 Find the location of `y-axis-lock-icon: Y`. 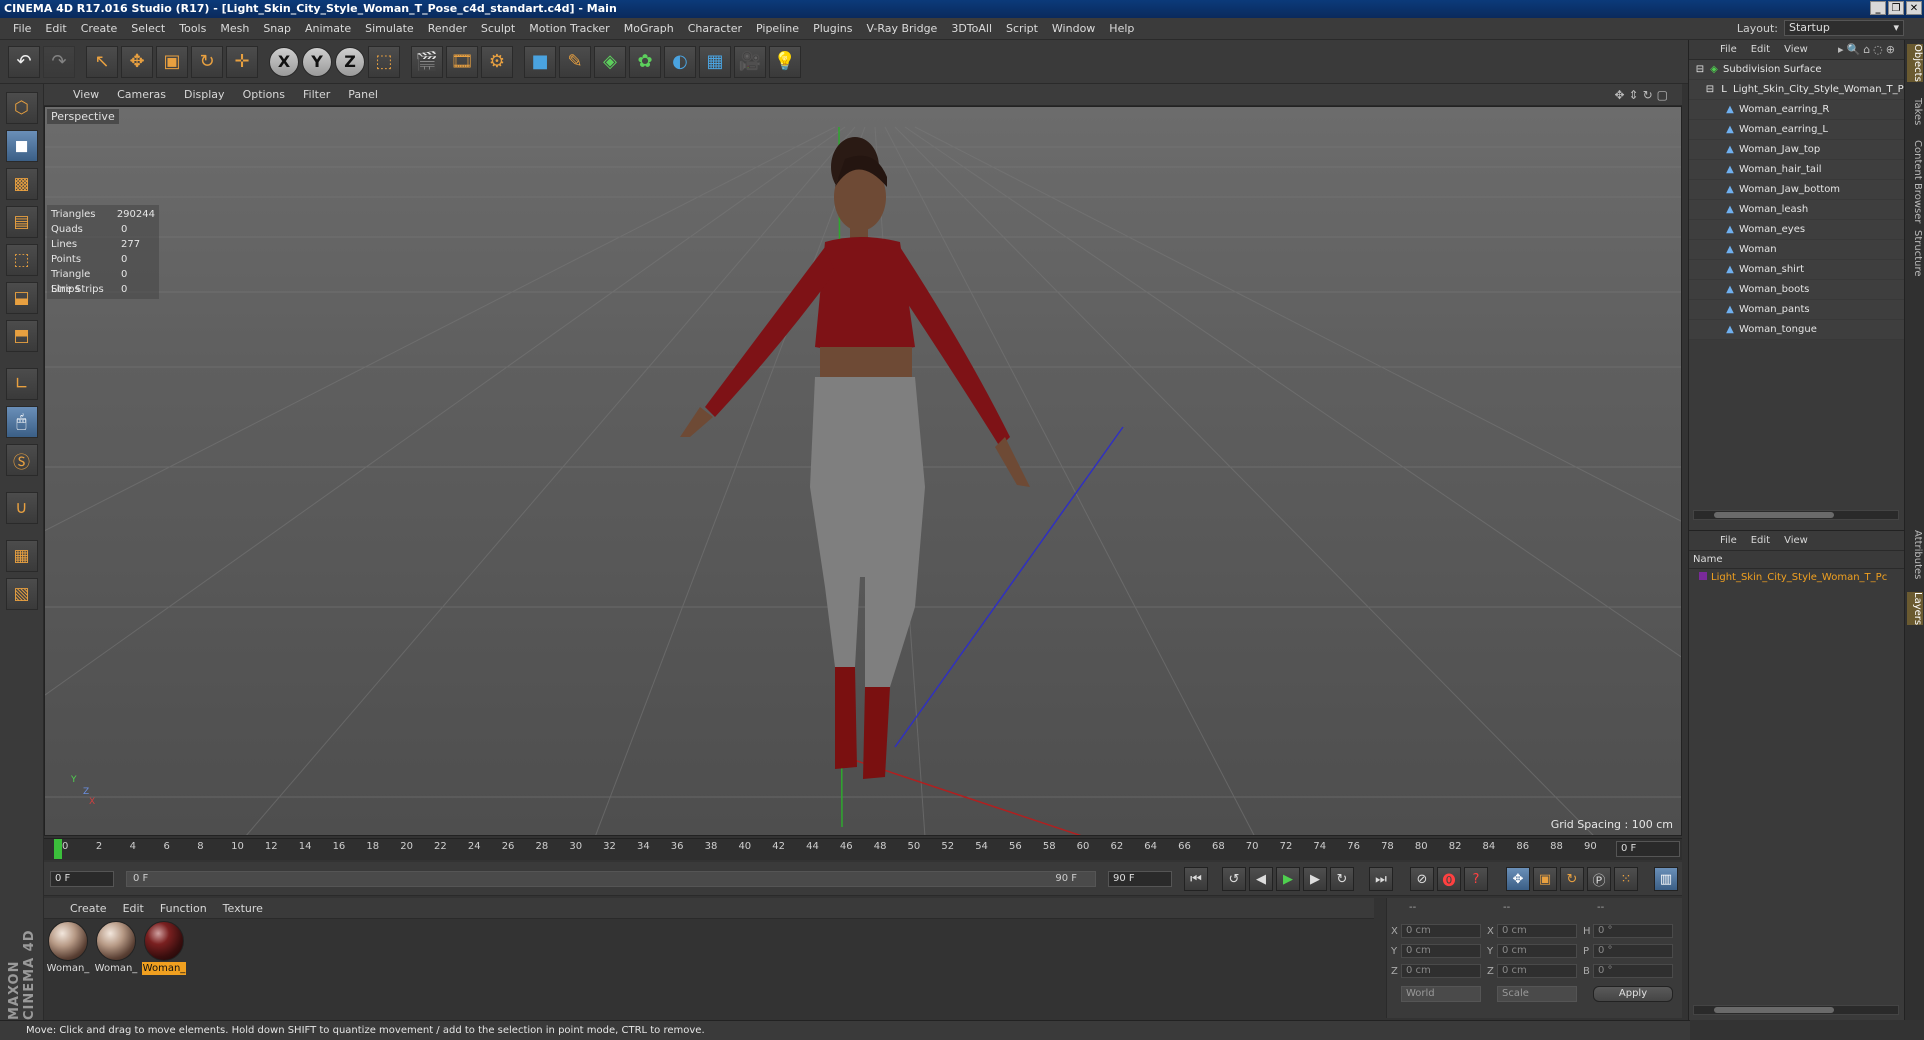

y-axis-lock-icon: Y is located at coordinates (317, 61).